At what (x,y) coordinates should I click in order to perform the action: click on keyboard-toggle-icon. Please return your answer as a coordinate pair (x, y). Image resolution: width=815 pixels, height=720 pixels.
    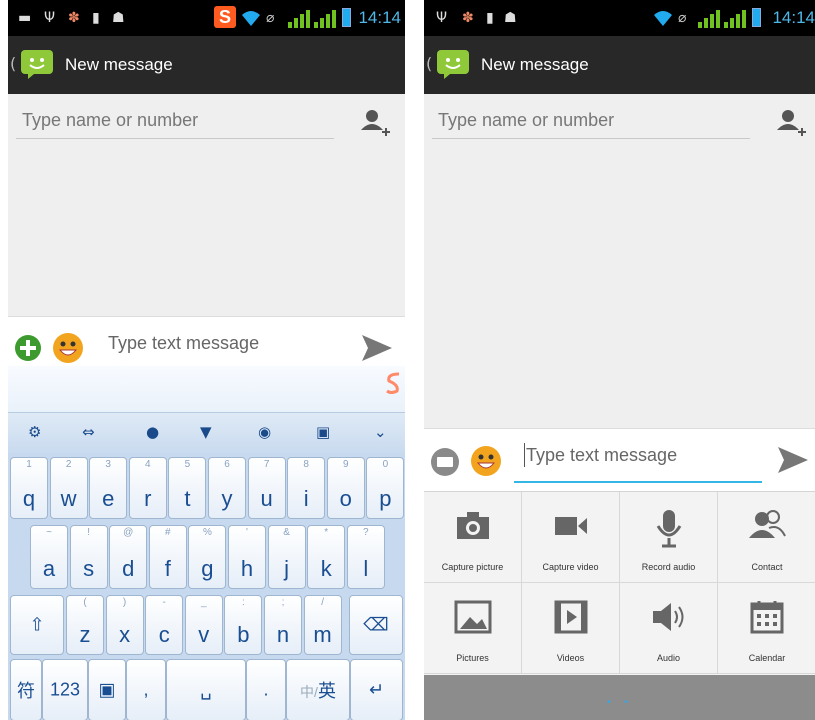
    Looking at the image, I should click on (445, 462).